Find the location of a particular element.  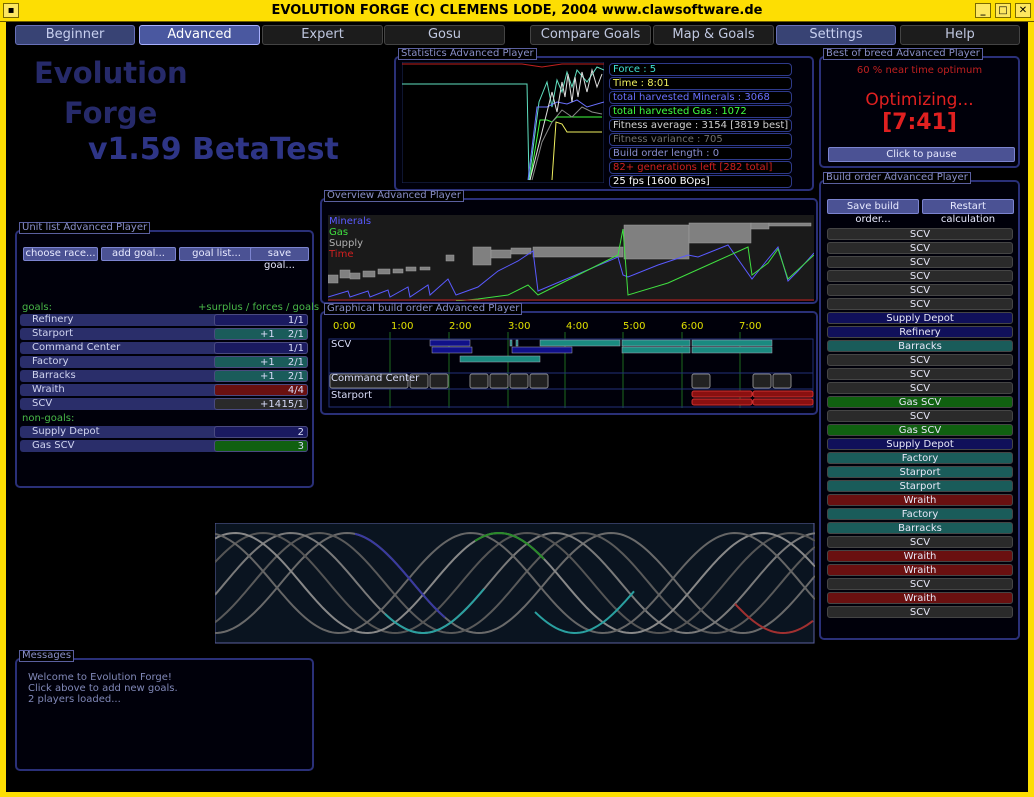

tab-gosu: Gosu is located at coordinates (444, 35).